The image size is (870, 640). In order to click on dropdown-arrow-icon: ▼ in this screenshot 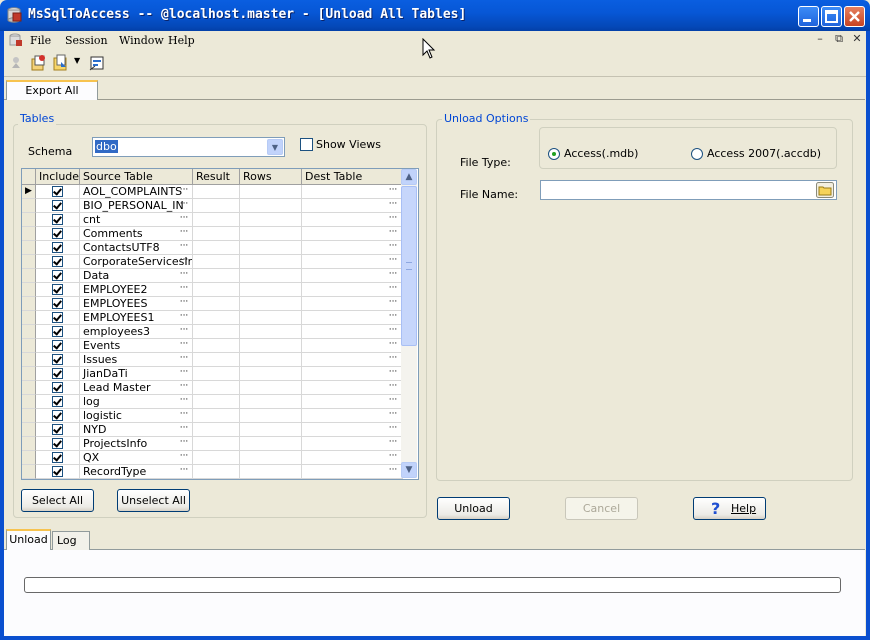, I will do `click(77, 60)`.